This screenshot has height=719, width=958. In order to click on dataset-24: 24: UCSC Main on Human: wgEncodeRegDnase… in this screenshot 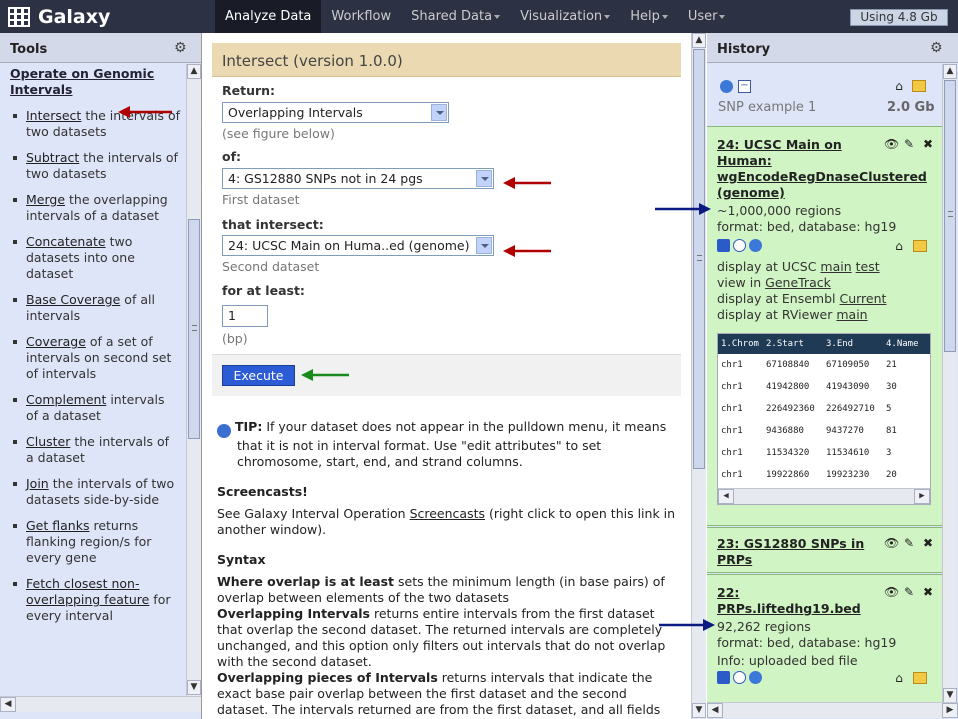, I will do `click(824, 326)`.